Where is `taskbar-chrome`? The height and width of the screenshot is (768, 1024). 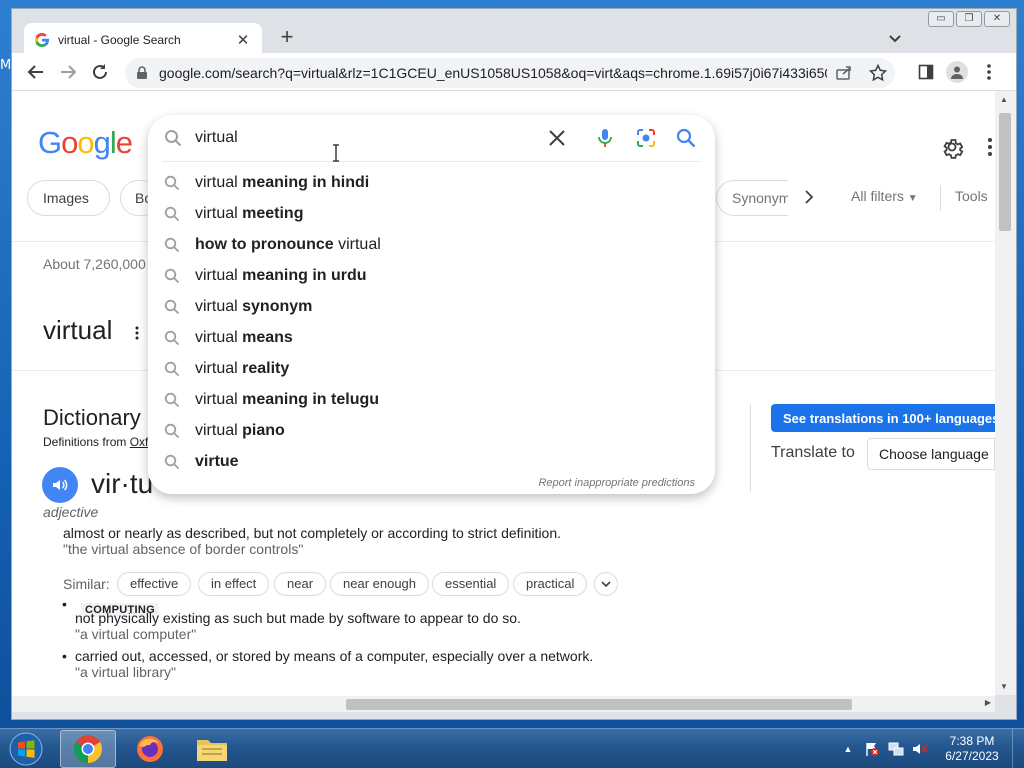 taskbar-chrome is located at coordinates (88, 749).